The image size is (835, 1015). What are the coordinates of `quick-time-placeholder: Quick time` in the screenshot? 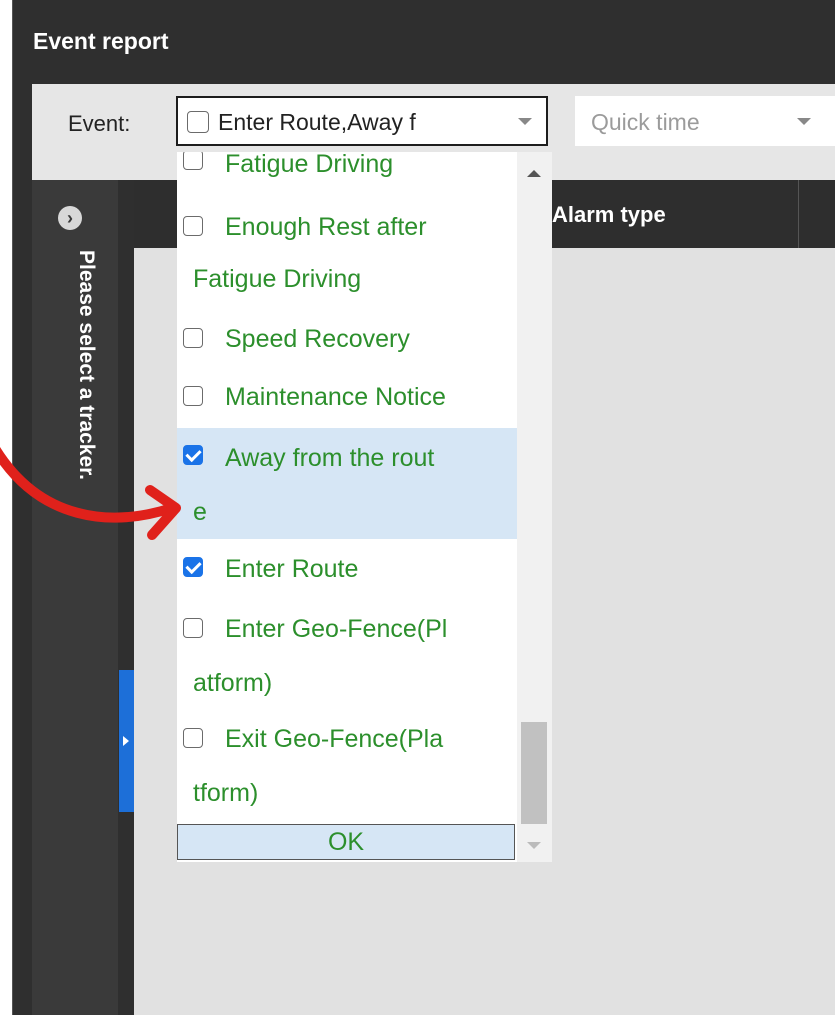 It's located at (645, 122).